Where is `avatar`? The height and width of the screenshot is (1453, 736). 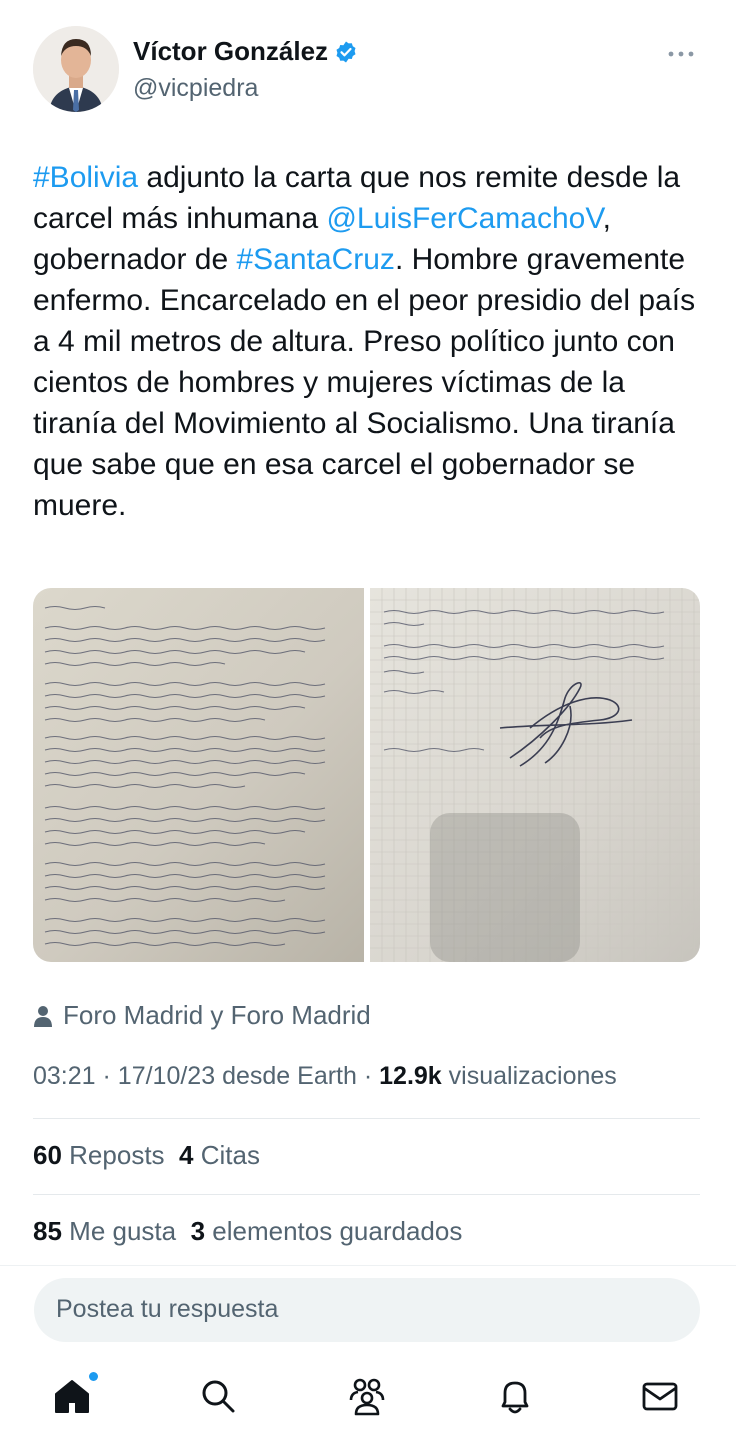
avatar is located at coordinates (76, 69).